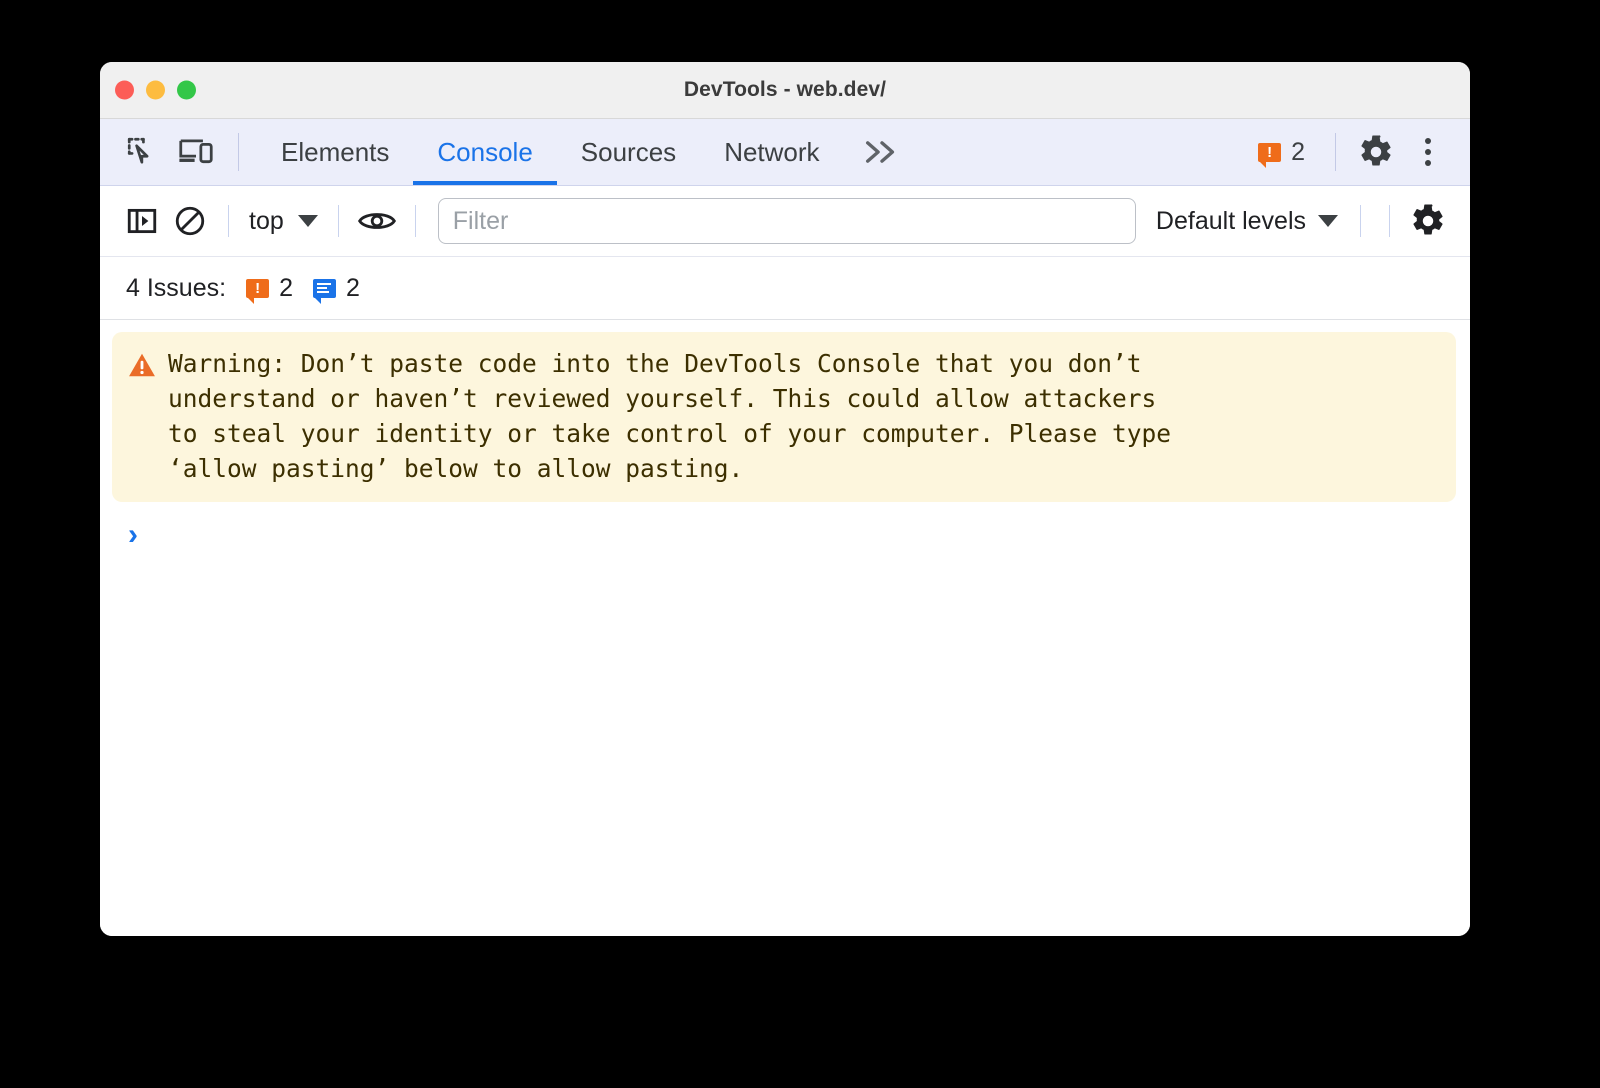 Image resolution: width=1600 pixels, height=1088 pixels. Describe the element at coordinates (1428, 221) in the screenshot. I see `console-settings-gear-icon` at that location.